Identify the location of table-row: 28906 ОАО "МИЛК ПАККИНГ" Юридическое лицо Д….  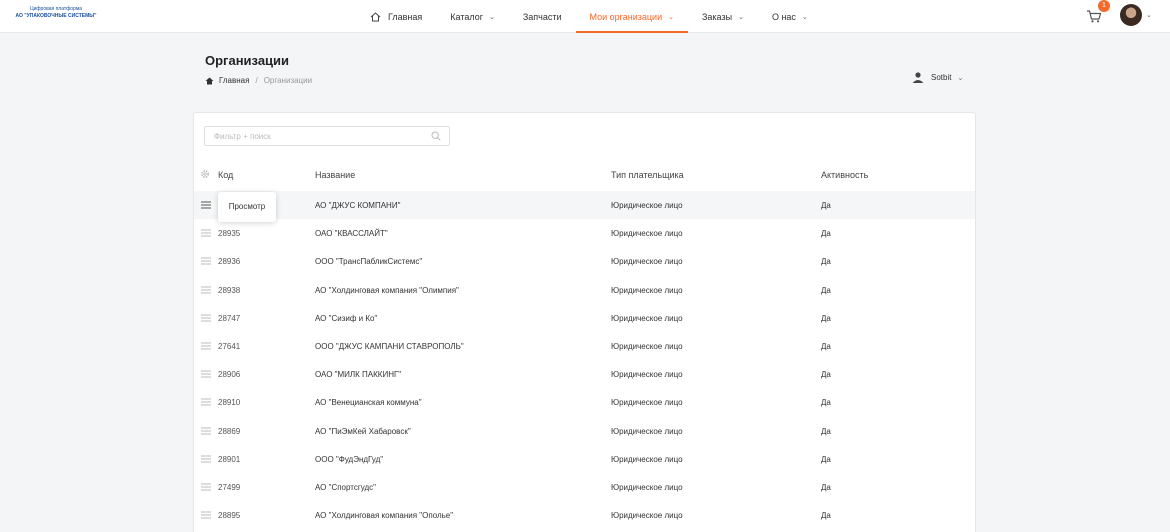
(584, 374).